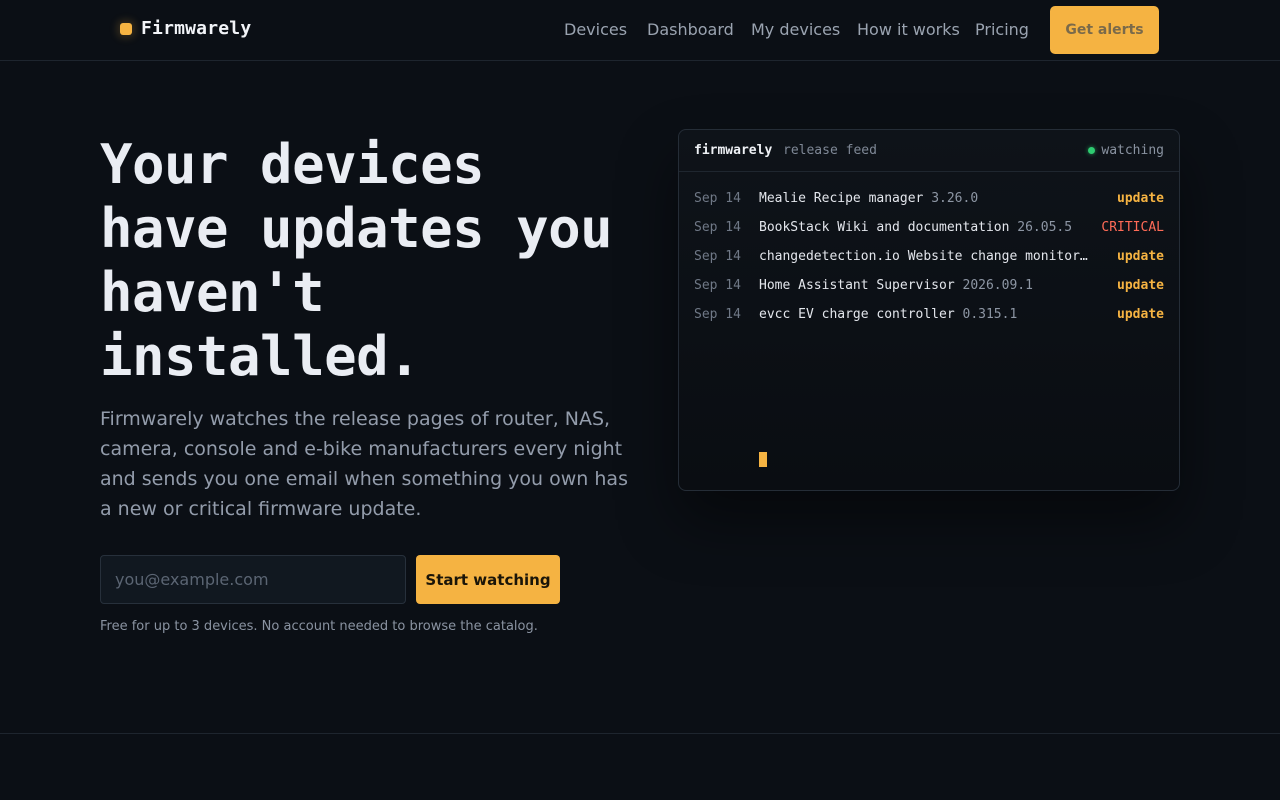 This screenshot has width=1280, height=800. Describe the element at coordinates (260, 356) in the screenshot. I see `hero-title-line: installed.` at that location.